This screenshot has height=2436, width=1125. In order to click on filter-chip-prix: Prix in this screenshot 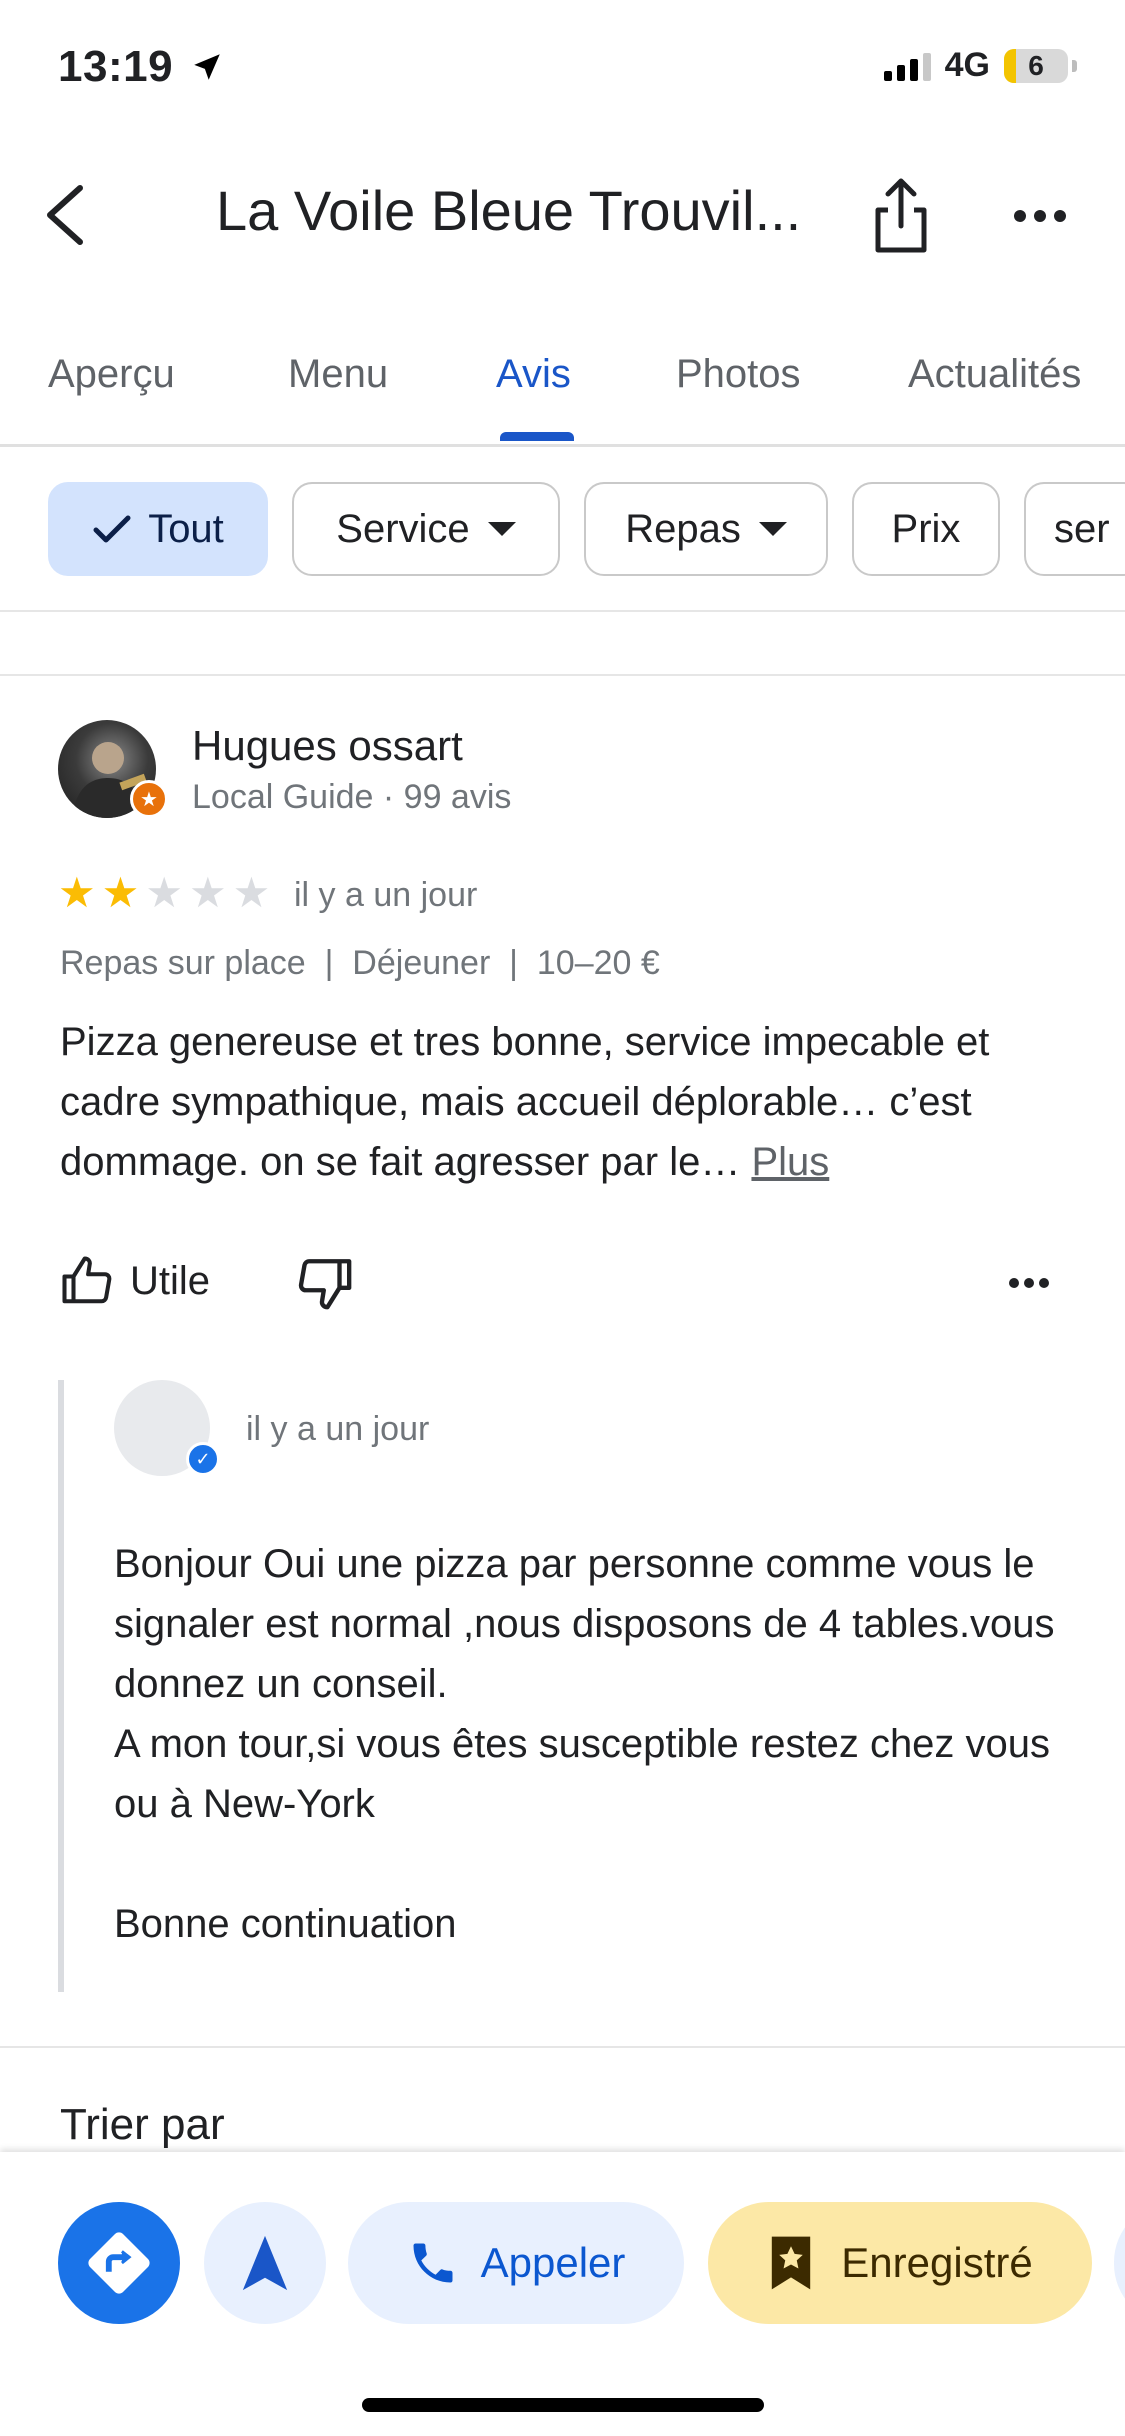, I will do `click(926, 529)`.